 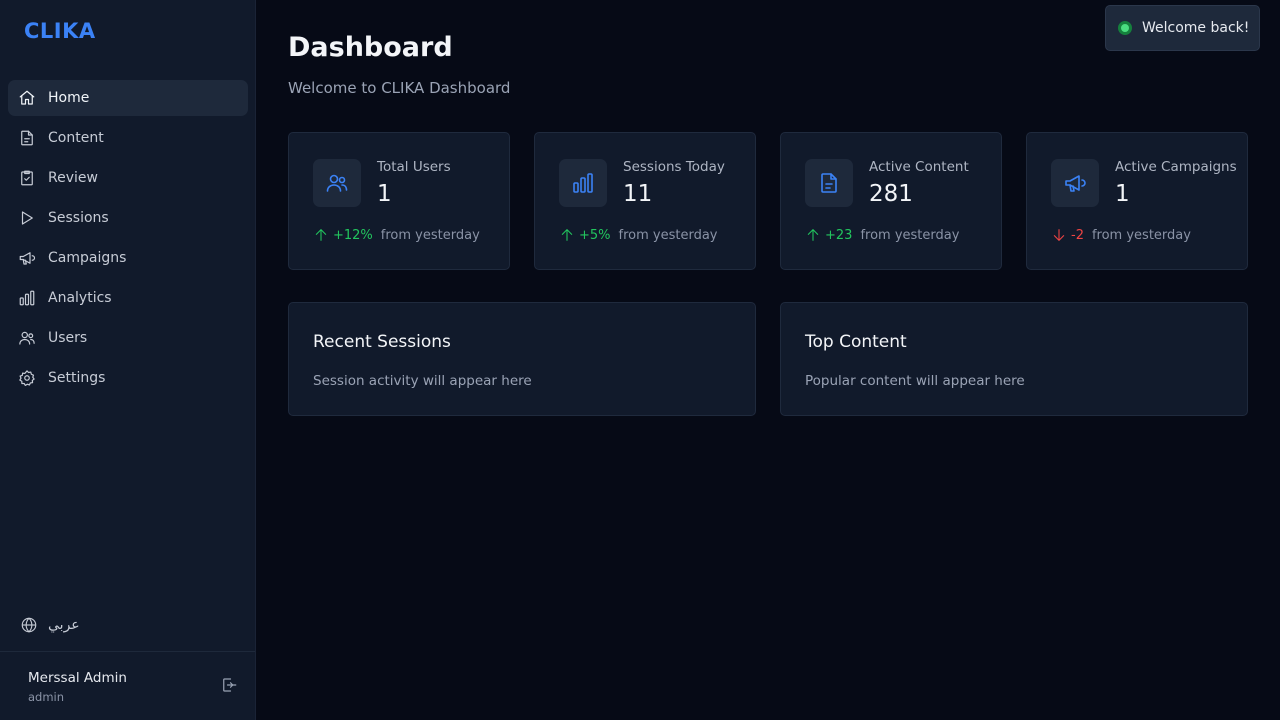 I want to click on sidebar-item-label: Settings, so click(x=77, y=378).